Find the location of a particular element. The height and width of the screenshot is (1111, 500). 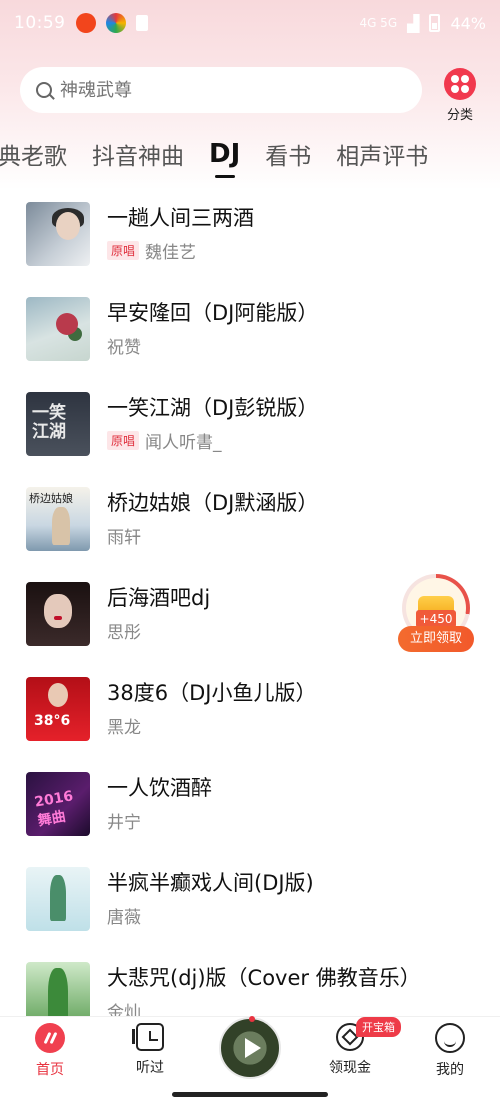

cover-text: 2016 舞曲 is located at coordinates (54, 808).